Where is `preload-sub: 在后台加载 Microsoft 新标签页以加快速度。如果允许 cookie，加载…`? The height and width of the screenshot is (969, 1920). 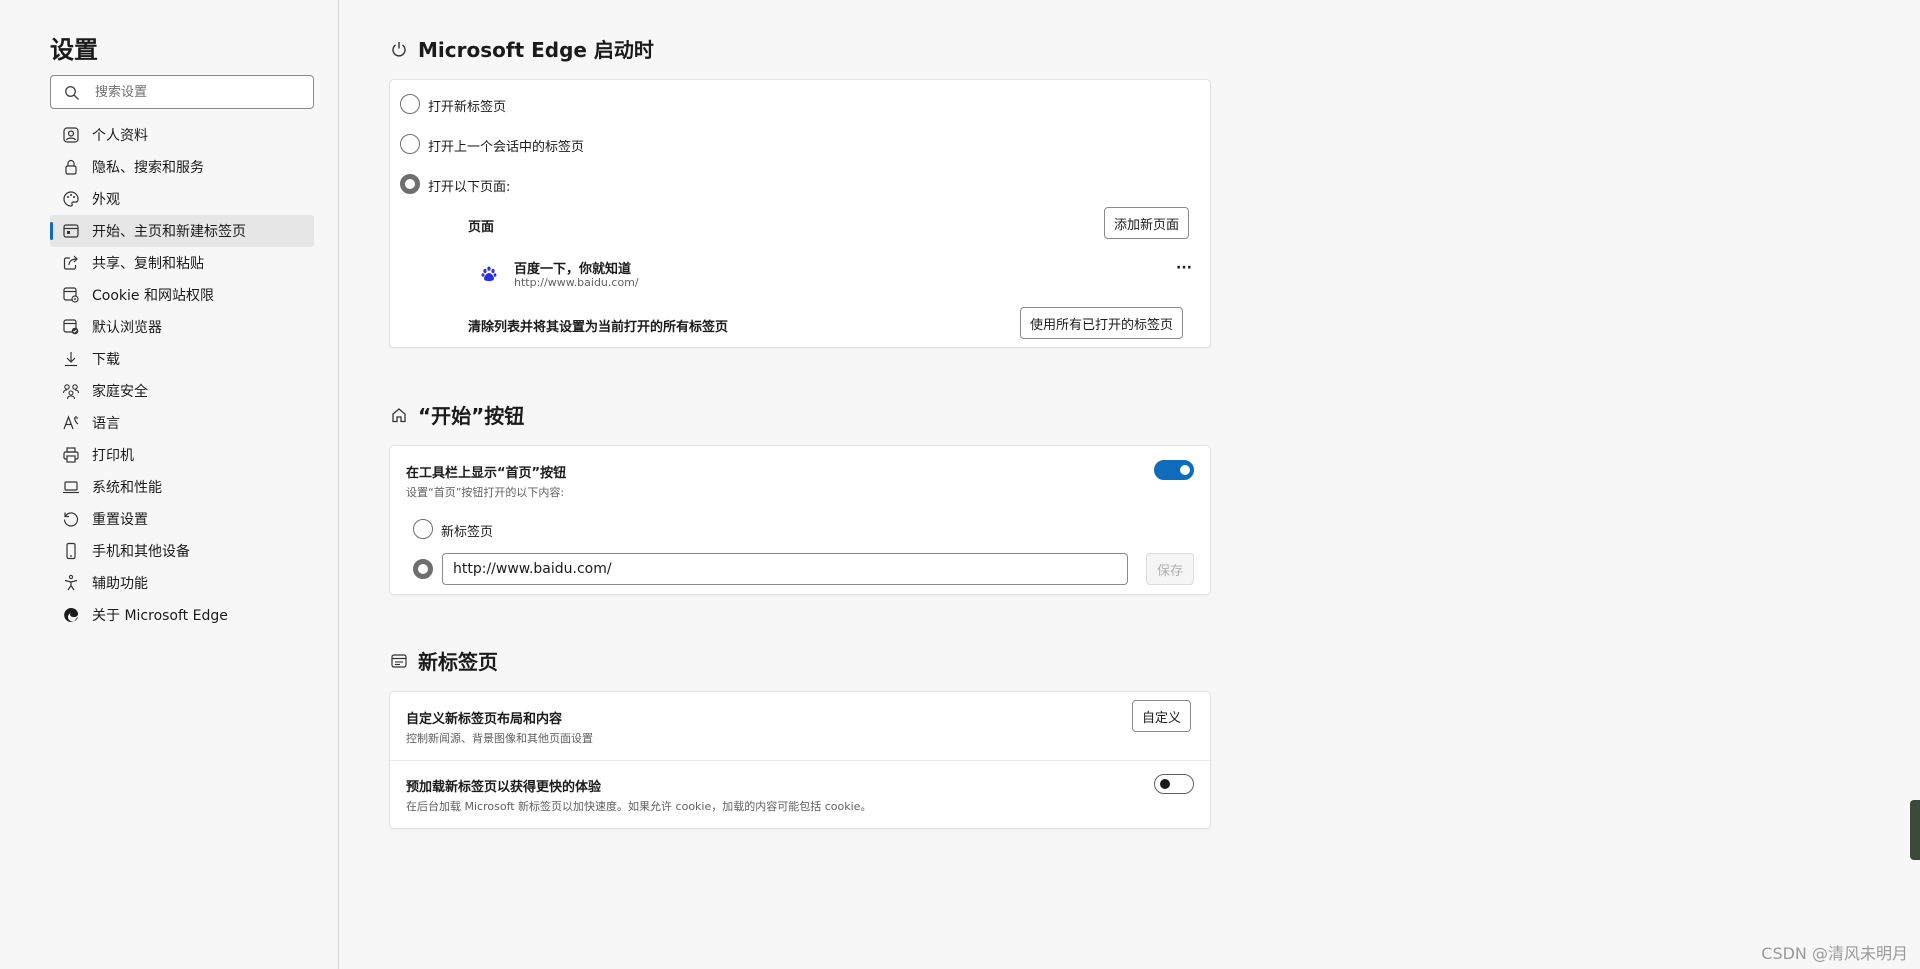
preload-sub: 在后台加载 Microsoft 新标签页以加快速度。如果允许 cookie，加载… is located at coordinates (639, 806).